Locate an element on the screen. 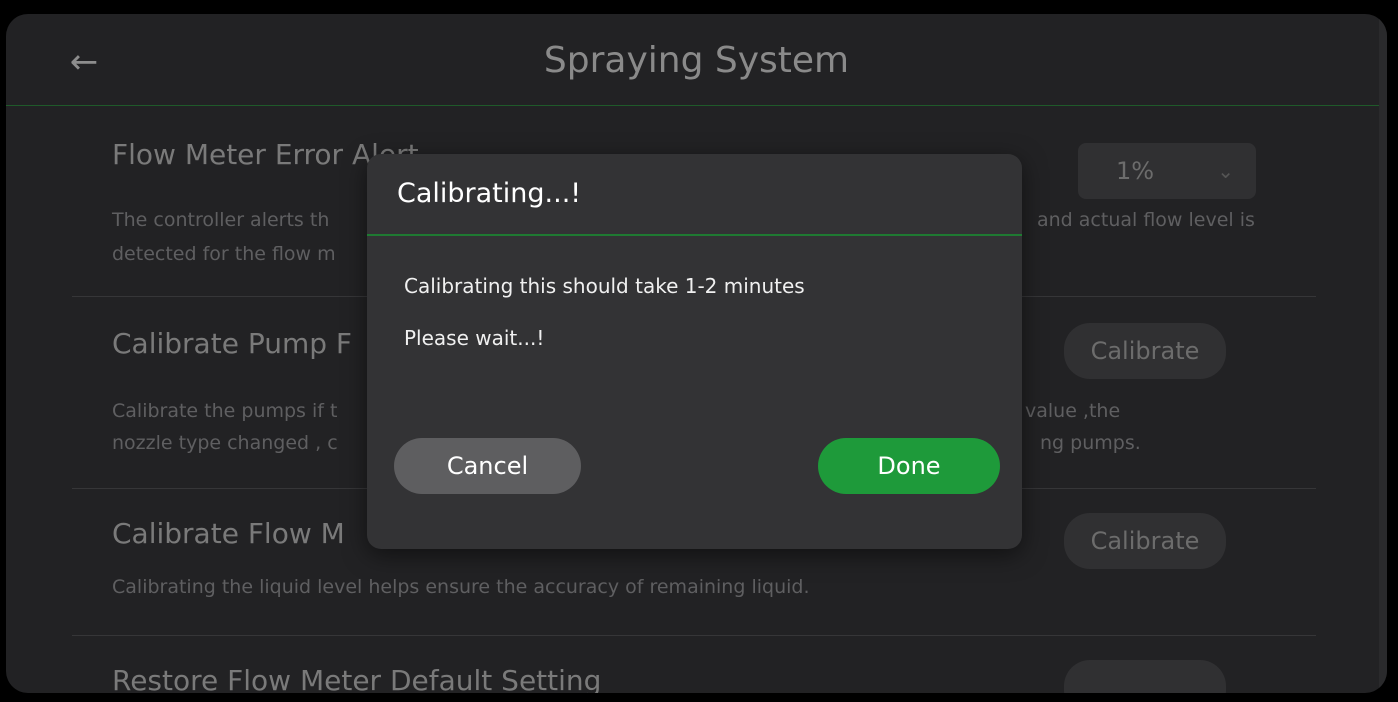  done-button: Done is located at coordinates (909, 466).